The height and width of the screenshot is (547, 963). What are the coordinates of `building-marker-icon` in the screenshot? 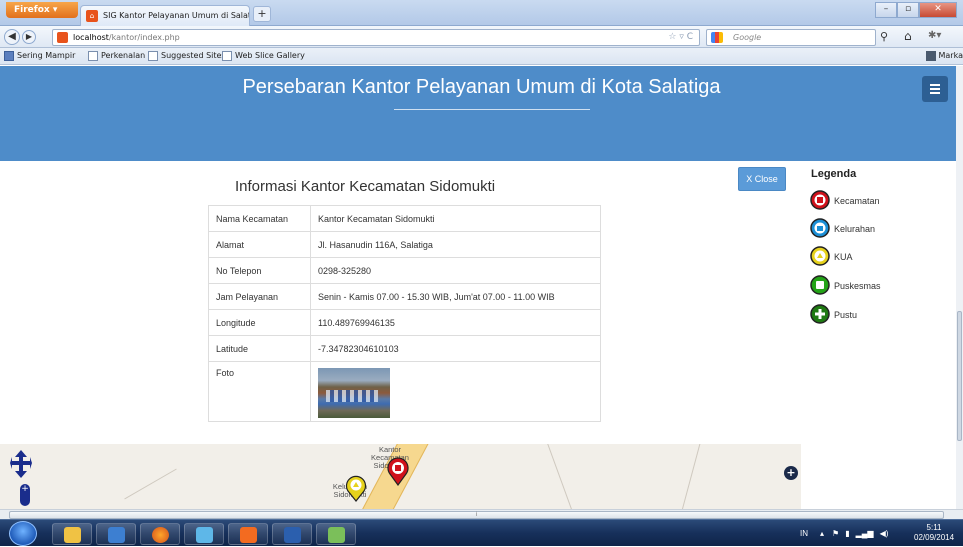 It's located at (820, 201).